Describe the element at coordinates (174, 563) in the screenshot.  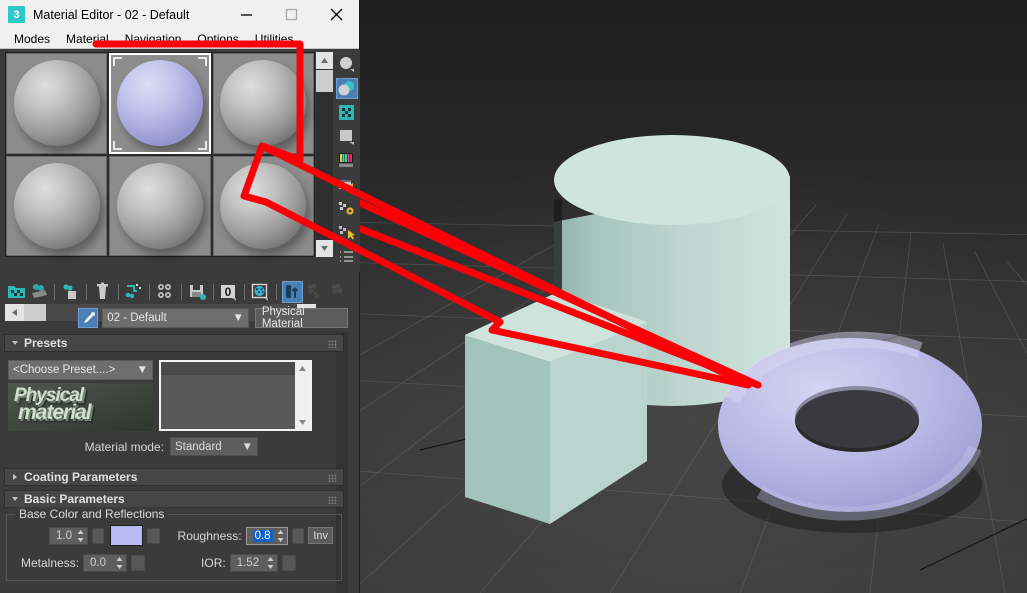
I see `metalness-ior-row: Metalness: 0.0 IOR: 1.52` at that location.